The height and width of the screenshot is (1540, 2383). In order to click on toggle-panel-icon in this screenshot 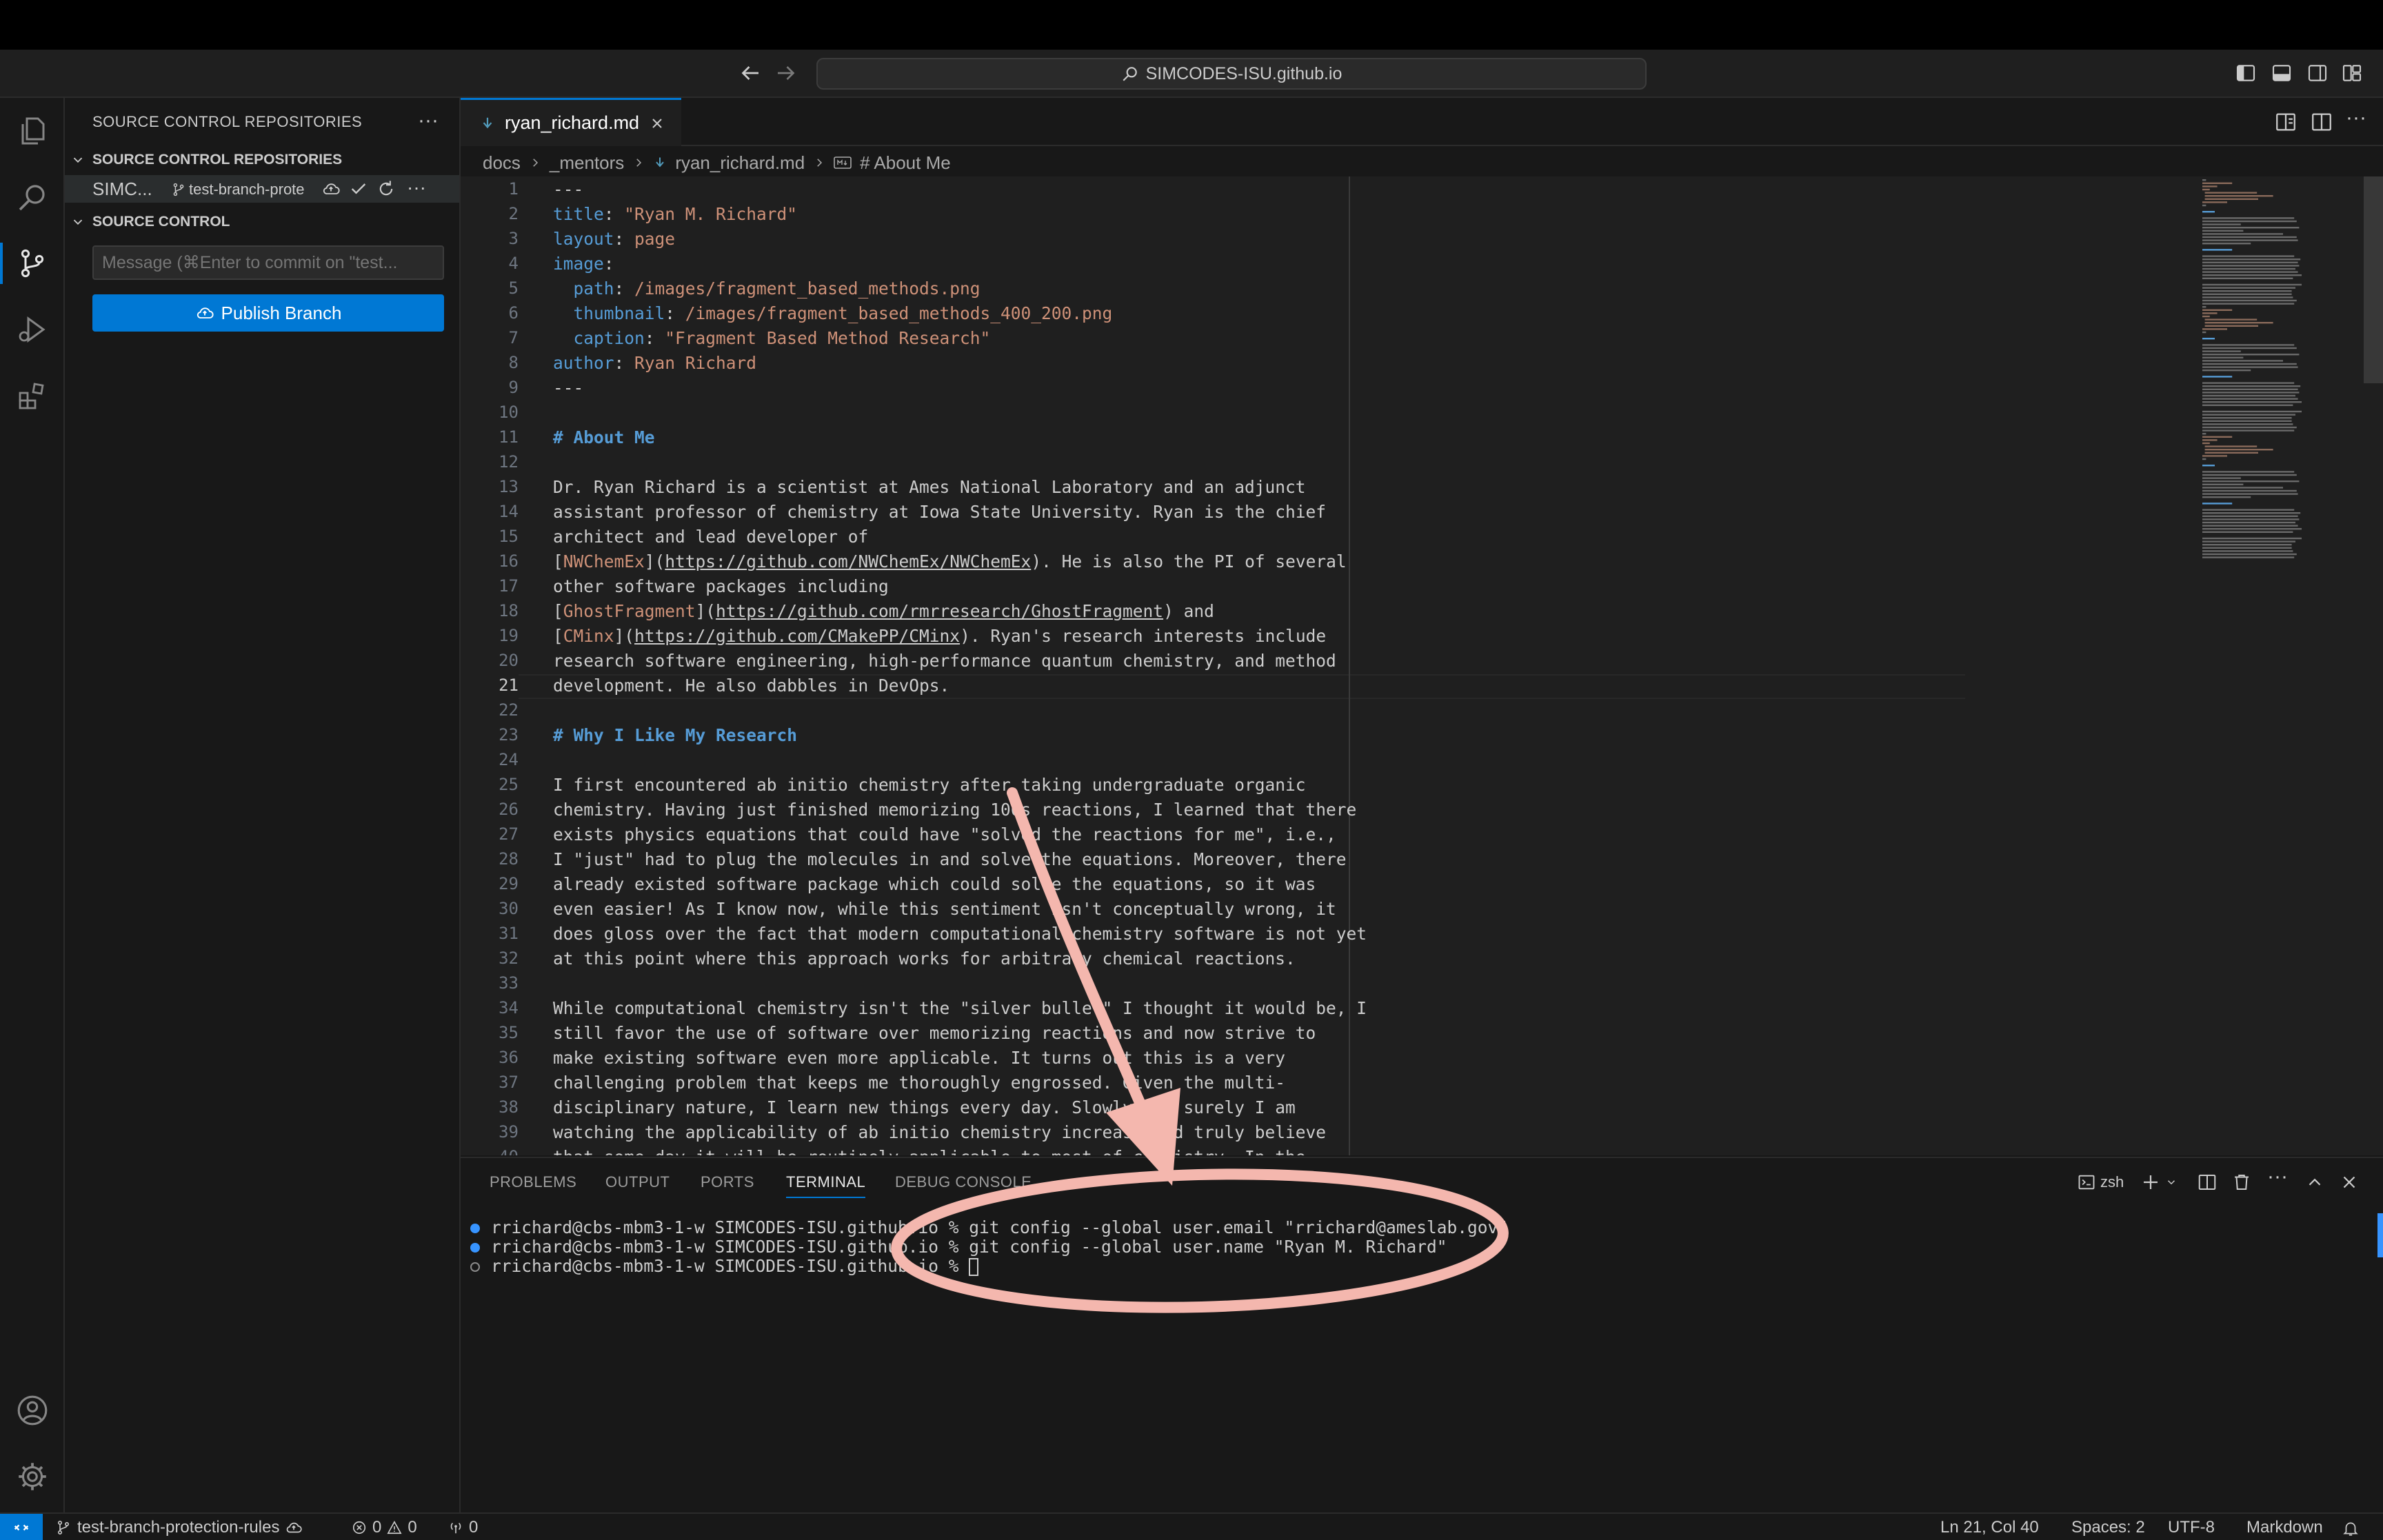, I will do `click(2281, 73)`.